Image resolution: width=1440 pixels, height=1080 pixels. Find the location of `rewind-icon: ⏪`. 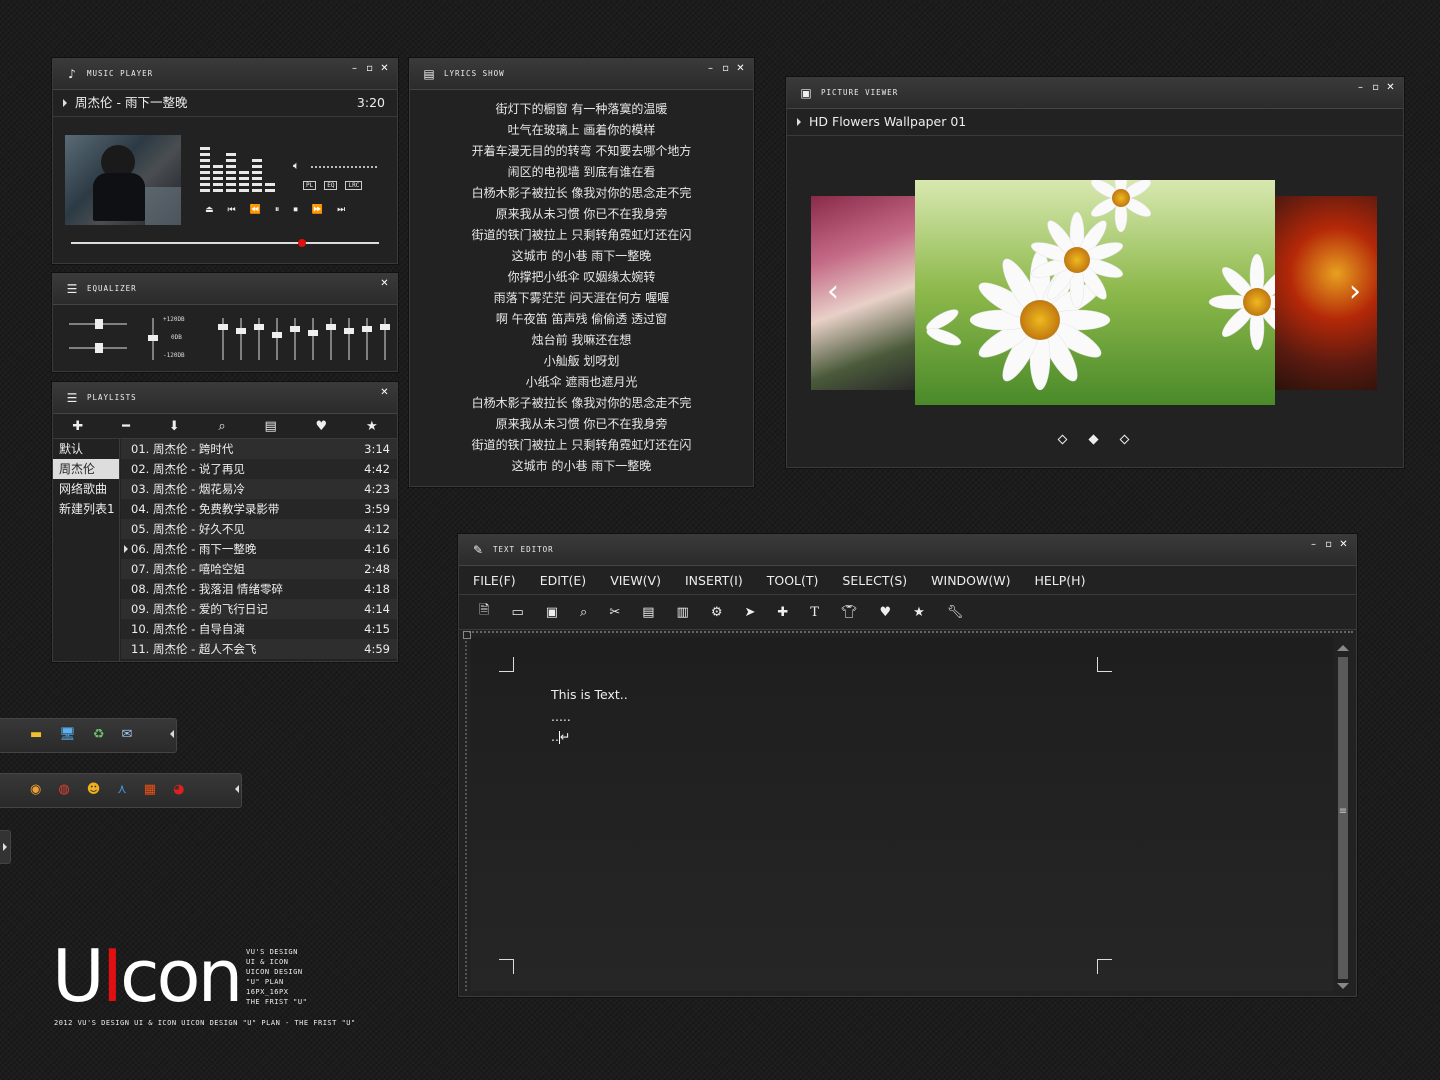

rewind-icon: ⏪ is located at coordinates (255, 210).